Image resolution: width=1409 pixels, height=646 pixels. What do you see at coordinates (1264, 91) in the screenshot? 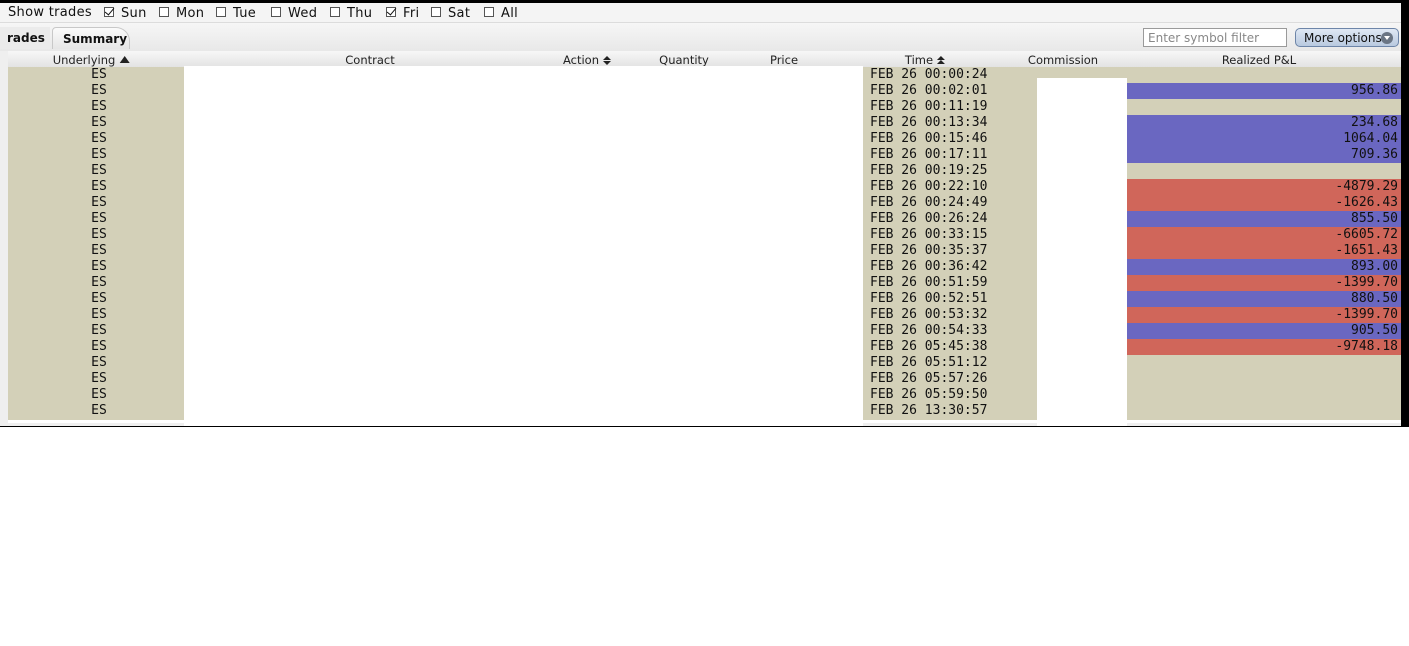
I see `cell-realized-pnl: 956.86` at bounding box center [1264, 91].